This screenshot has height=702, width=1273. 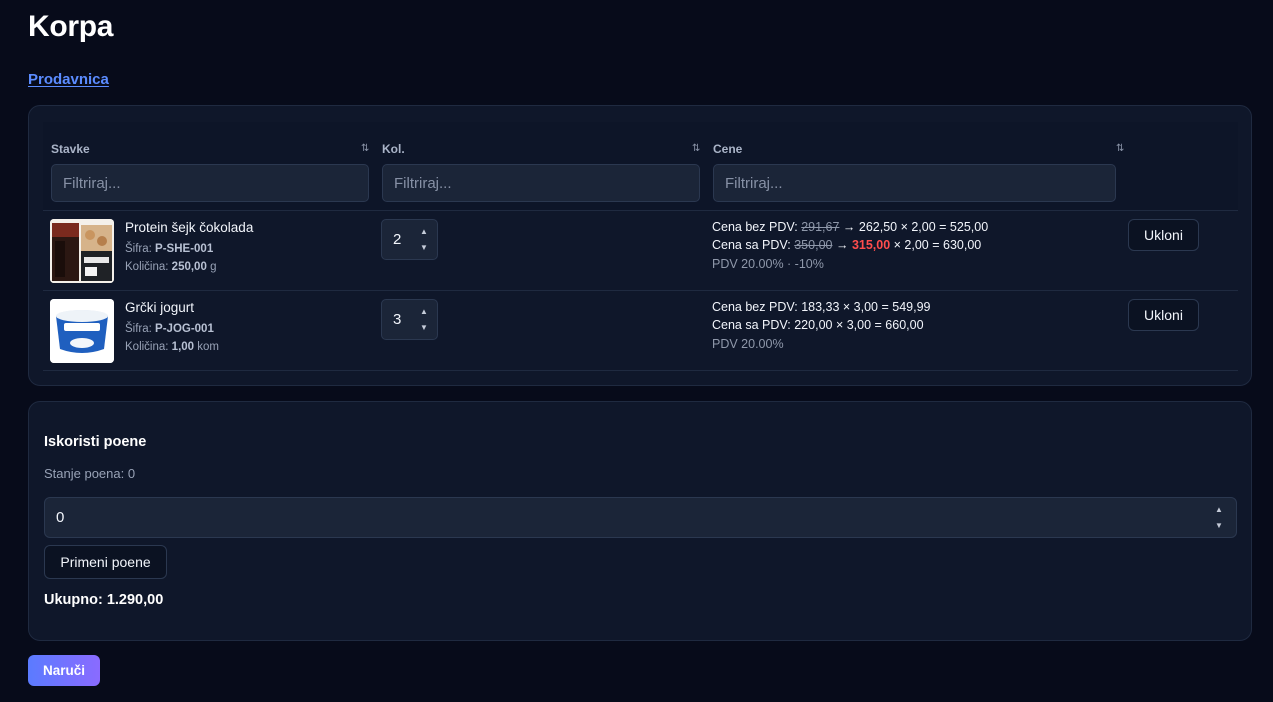 I want to click on product-sku: Šifra: P-JOG-001, so click(x=169, y=329).